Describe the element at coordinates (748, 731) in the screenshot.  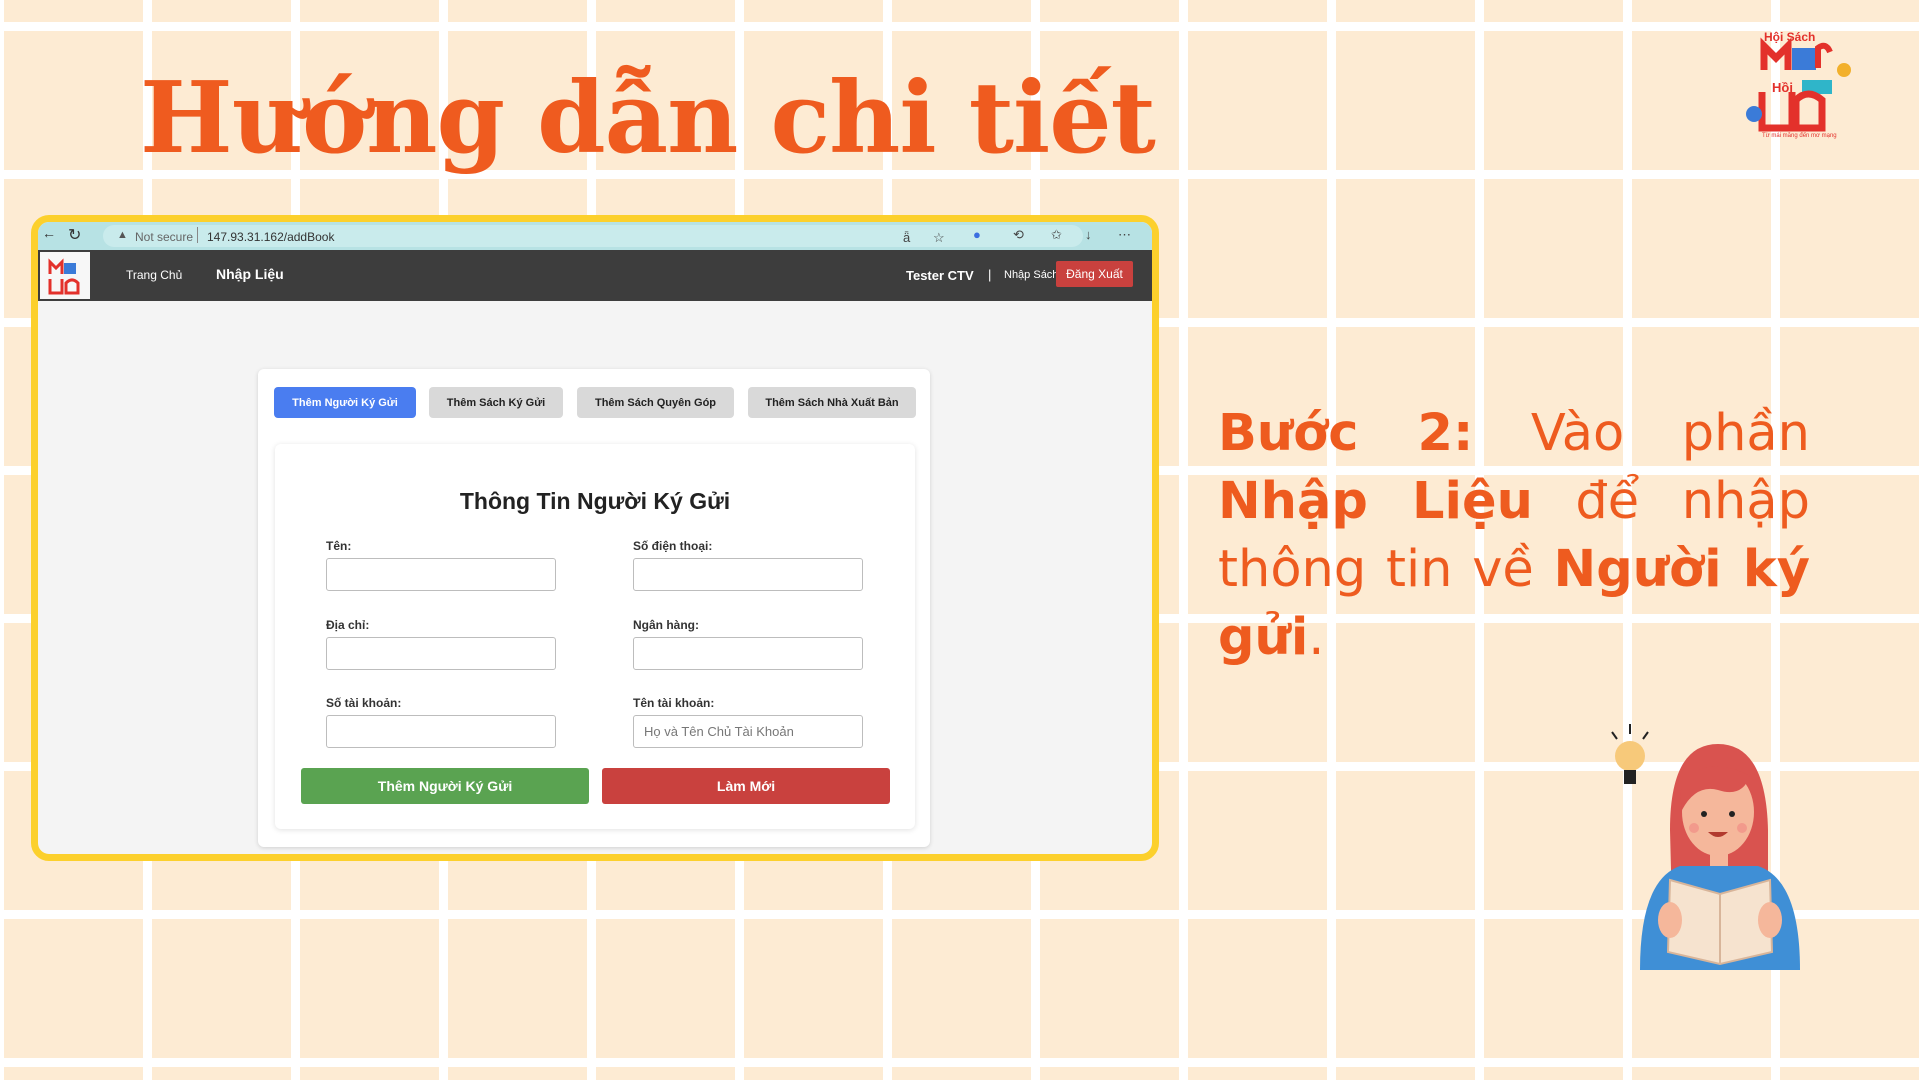
I see `account-name-input` at that location.